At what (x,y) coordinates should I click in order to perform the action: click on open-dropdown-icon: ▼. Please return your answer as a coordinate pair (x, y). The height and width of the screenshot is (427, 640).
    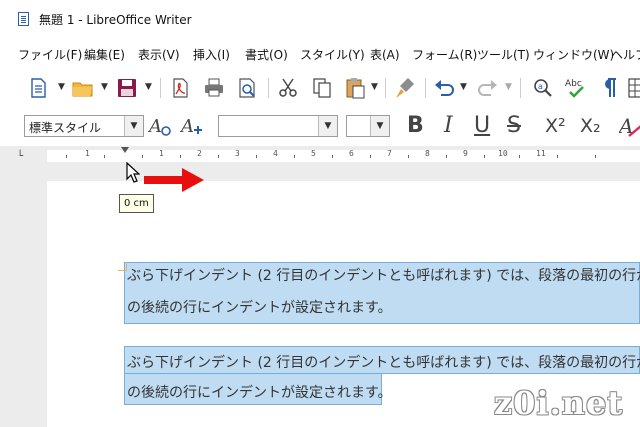
    Looking at the image, I should click on (104, 87).